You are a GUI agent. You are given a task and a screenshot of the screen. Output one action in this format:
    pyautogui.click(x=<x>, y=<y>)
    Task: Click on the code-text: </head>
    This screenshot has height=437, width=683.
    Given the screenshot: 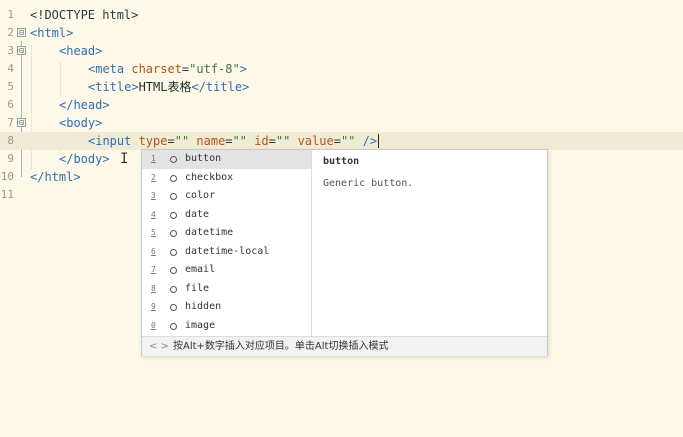 What is the action you would take?
    pyautogui.click(x=84, y=105)
    